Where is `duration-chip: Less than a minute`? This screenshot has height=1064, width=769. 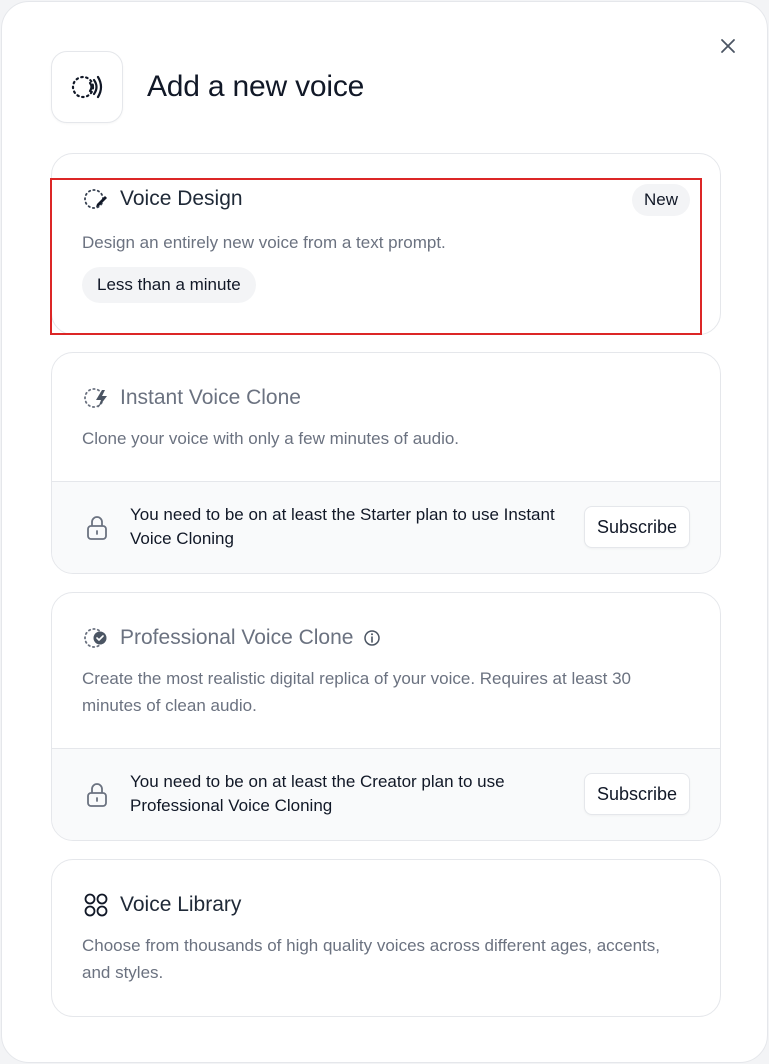 duration-chip: Less than a minute is located at coordinates (169, 285).